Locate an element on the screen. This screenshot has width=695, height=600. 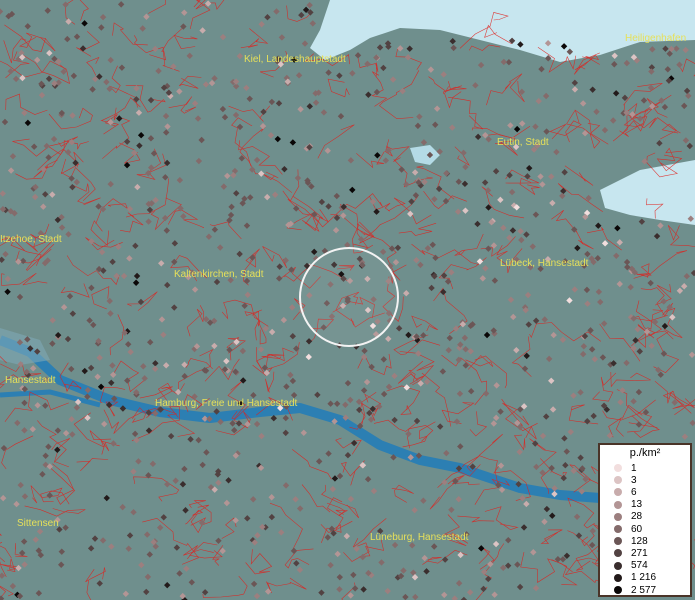
legend-entry: 2 577 is located at coordinates (635, 590).